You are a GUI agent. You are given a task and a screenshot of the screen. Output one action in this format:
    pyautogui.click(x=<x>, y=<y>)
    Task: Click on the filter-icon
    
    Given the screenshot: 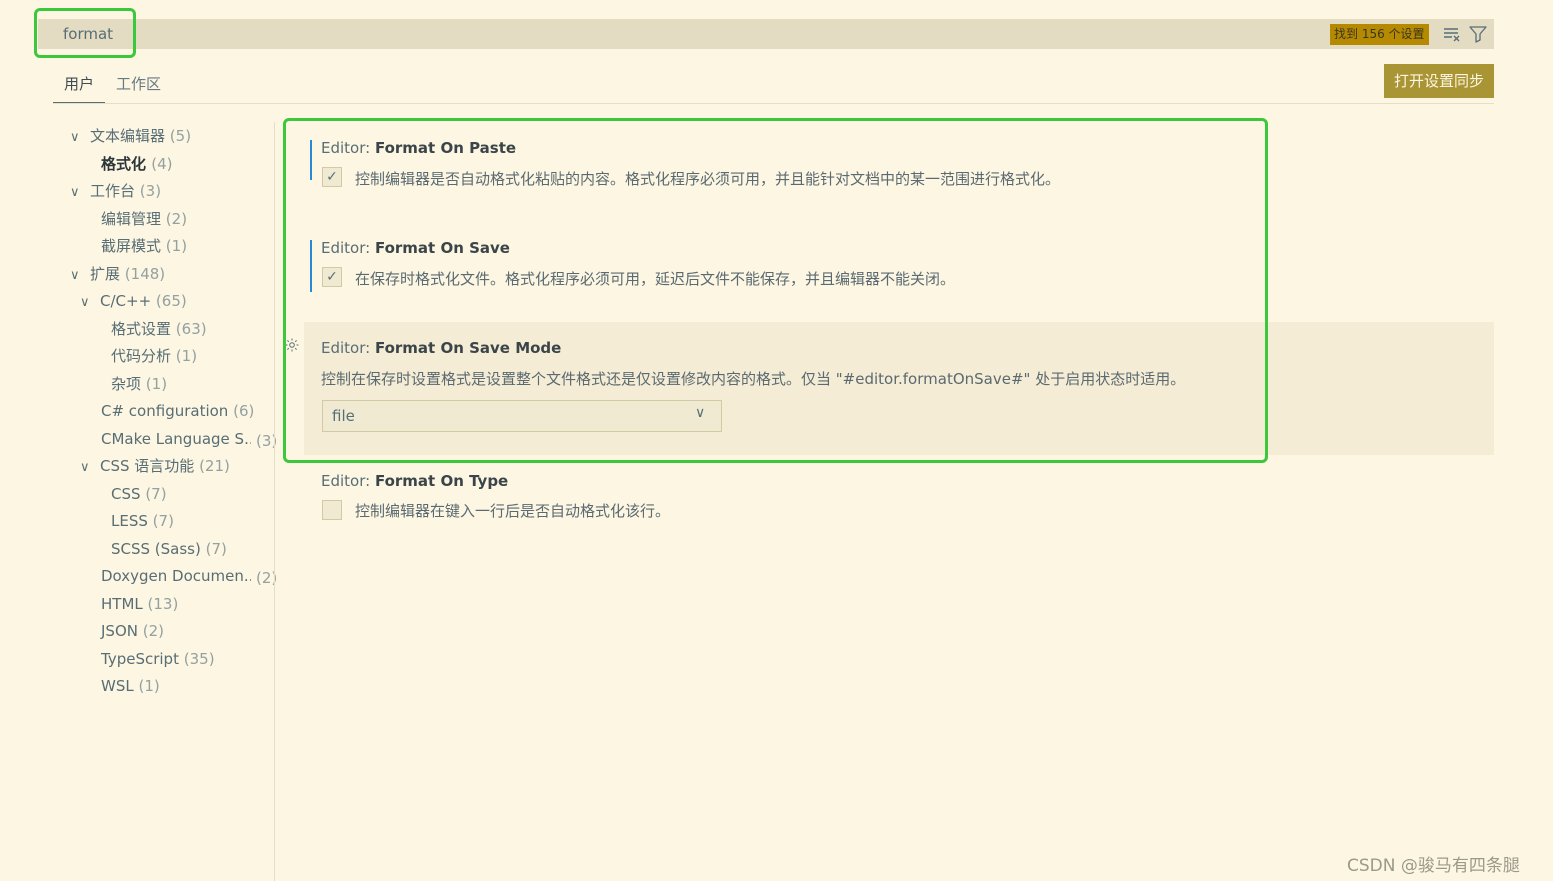 What is the action you would take?
    pyautogui.click(x=1478, y=34)
    